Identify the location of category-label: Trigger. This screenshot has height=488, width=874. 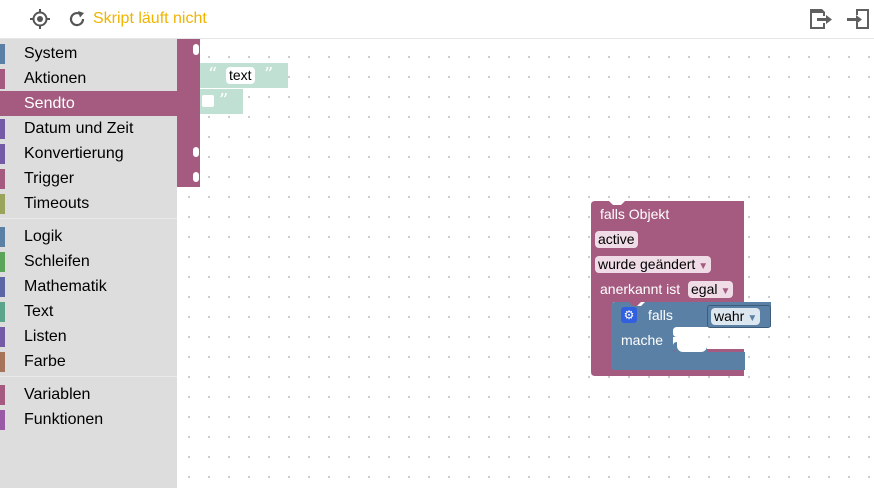
(49, 178).